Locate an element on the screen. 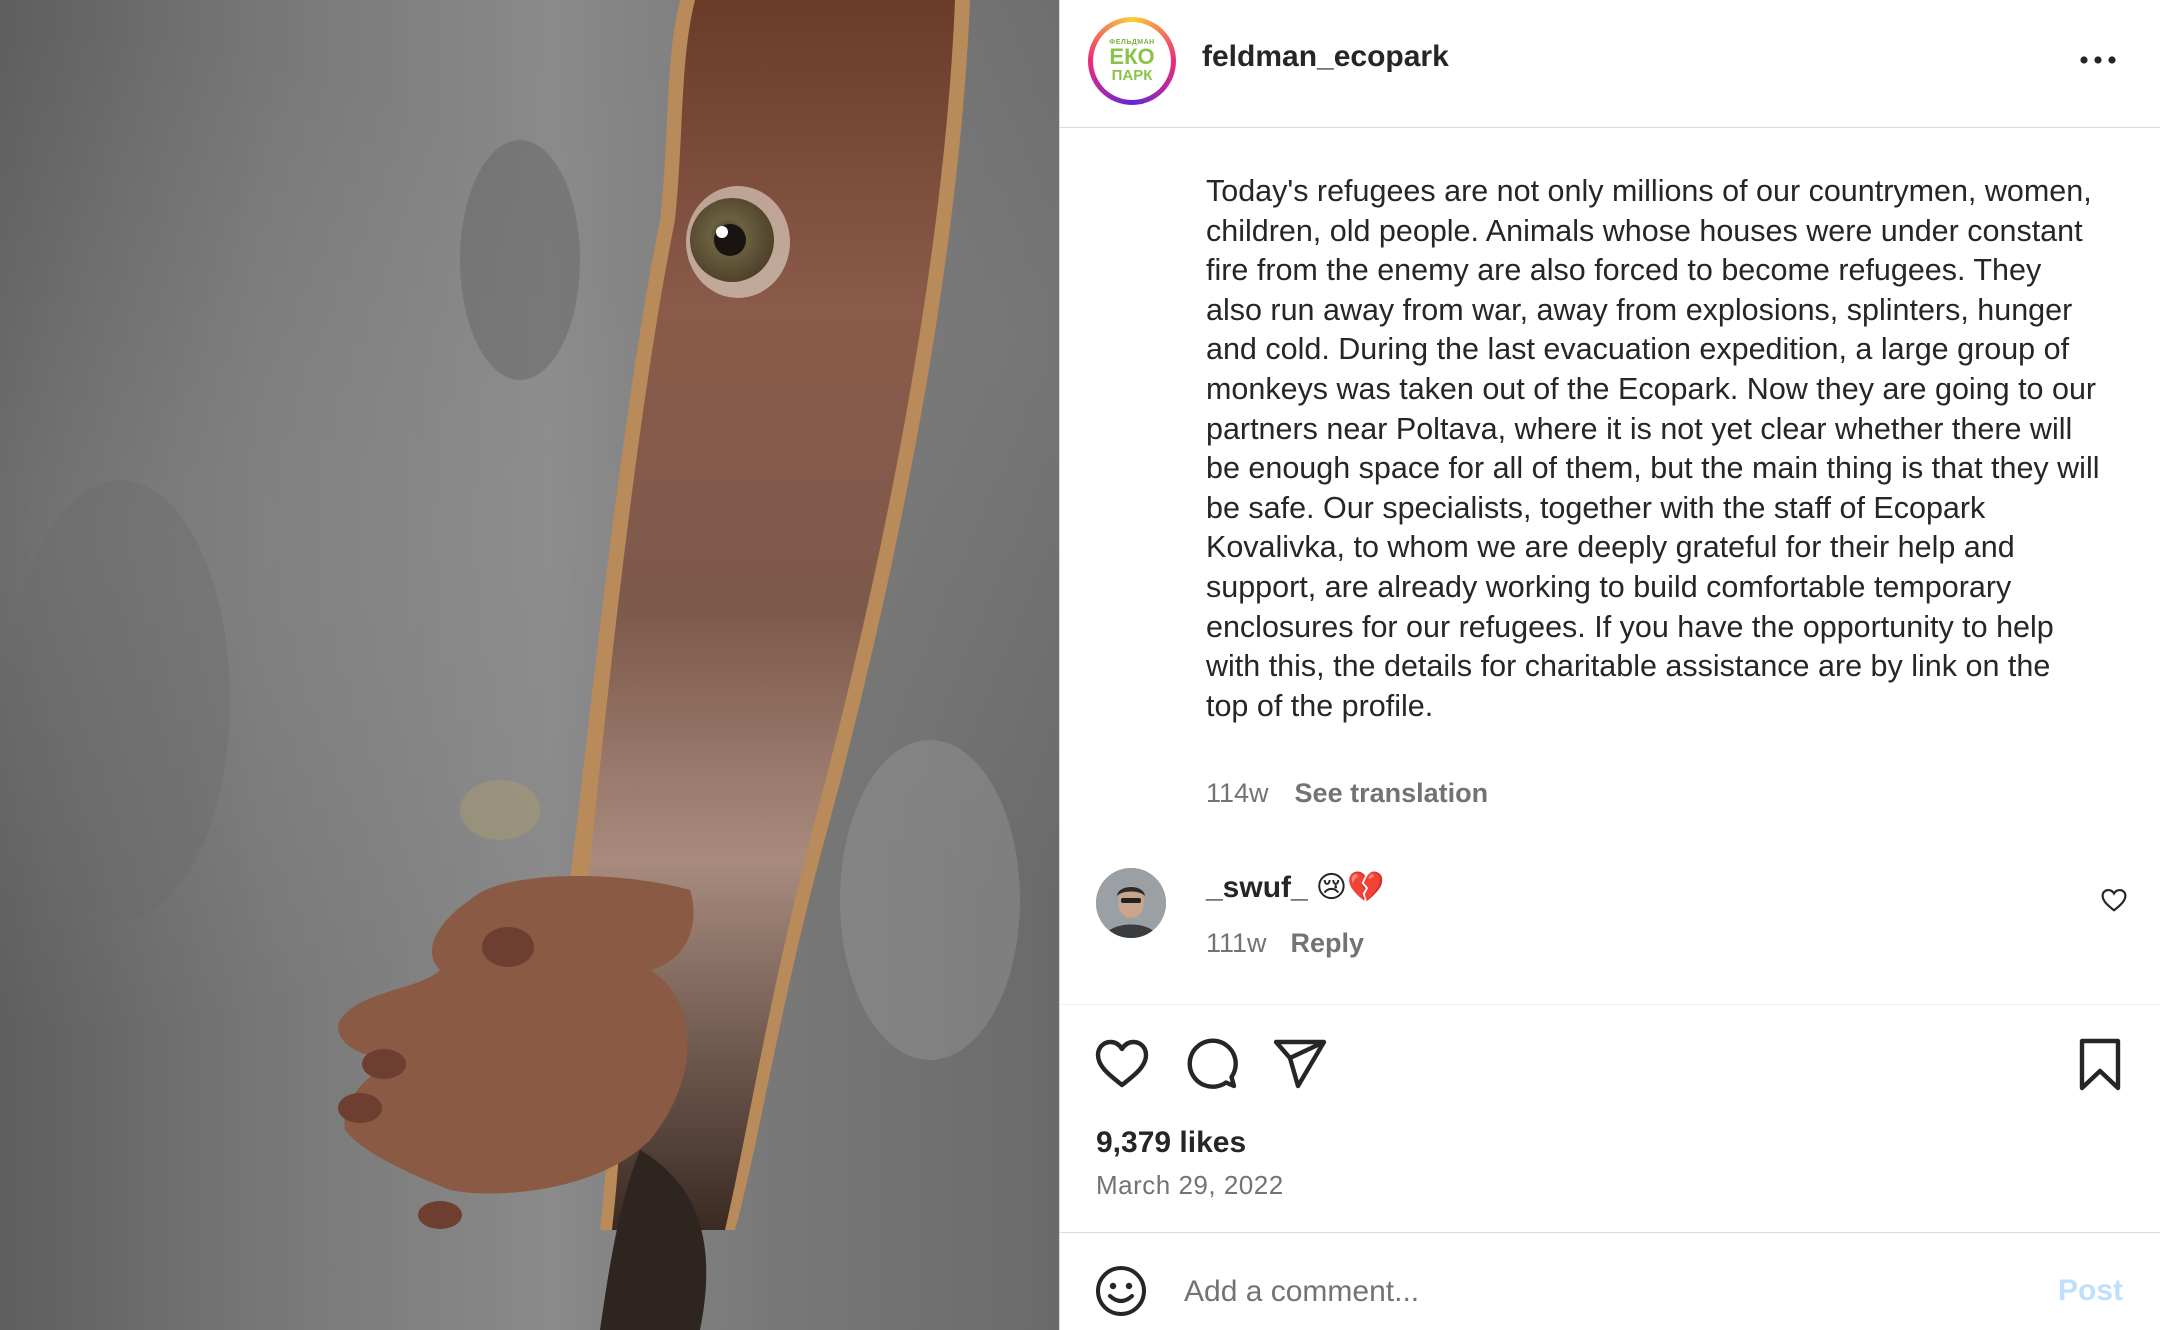 Image resolution: width=2160 pixels, height=1330 pixels. logo-text-middle: ЕКО is located at coordinates (1132, 56).